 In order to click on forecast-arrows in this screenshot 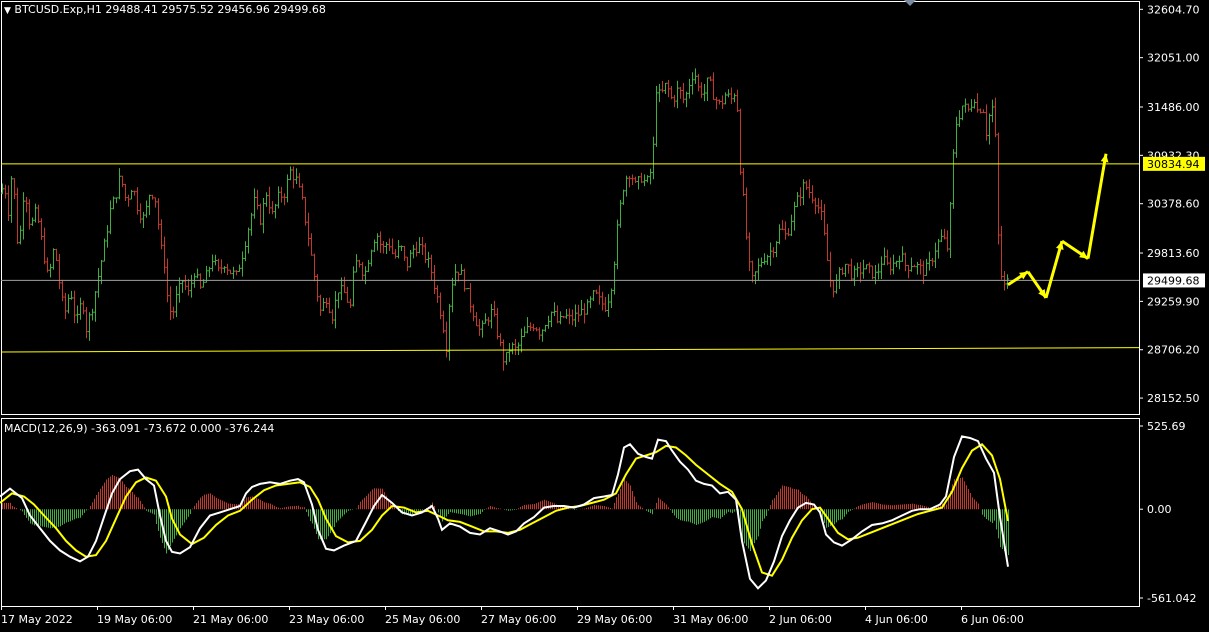, I will do `click(1058, 226)`.